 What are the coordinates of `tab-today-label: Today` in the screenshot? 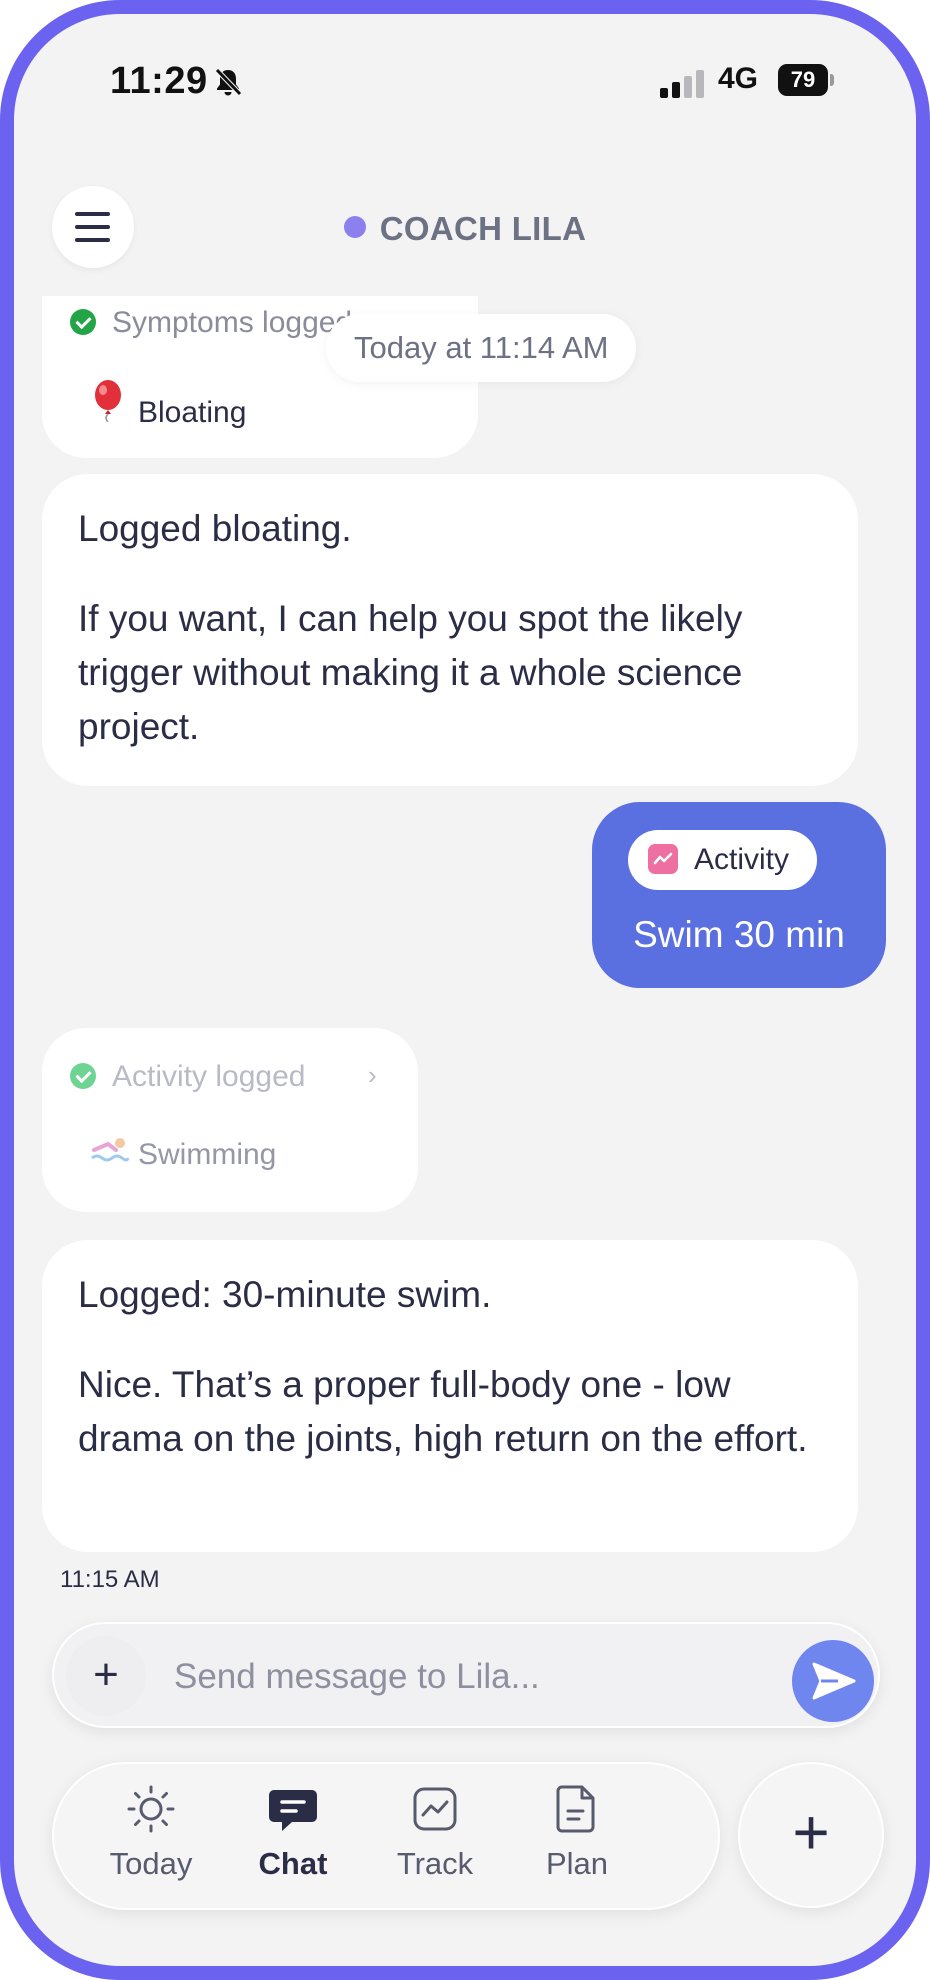 It's located at (151, 1863).